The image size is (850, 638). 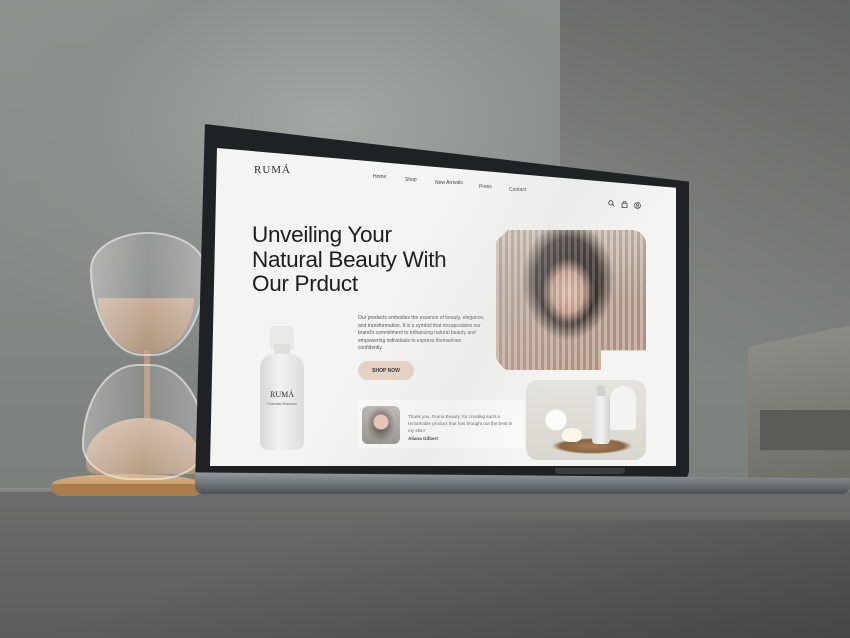 I want to click on nav-item-press: Press, so click(x=485, y=187).